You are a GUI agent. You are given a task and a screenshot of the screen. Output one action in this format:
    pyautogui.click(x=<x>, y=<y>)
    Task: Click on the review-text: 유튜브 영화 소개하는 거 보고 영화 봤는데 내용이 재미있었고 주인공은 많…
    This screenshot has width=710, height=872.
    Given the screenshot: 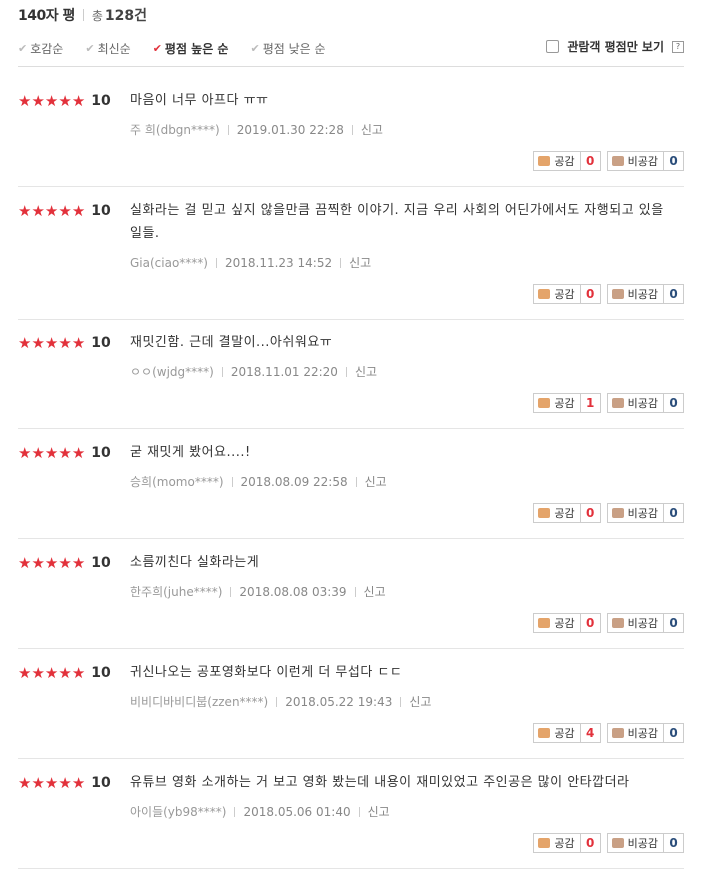 What is the action you would take?
    pyautogui.click(x=380, y=782)
    